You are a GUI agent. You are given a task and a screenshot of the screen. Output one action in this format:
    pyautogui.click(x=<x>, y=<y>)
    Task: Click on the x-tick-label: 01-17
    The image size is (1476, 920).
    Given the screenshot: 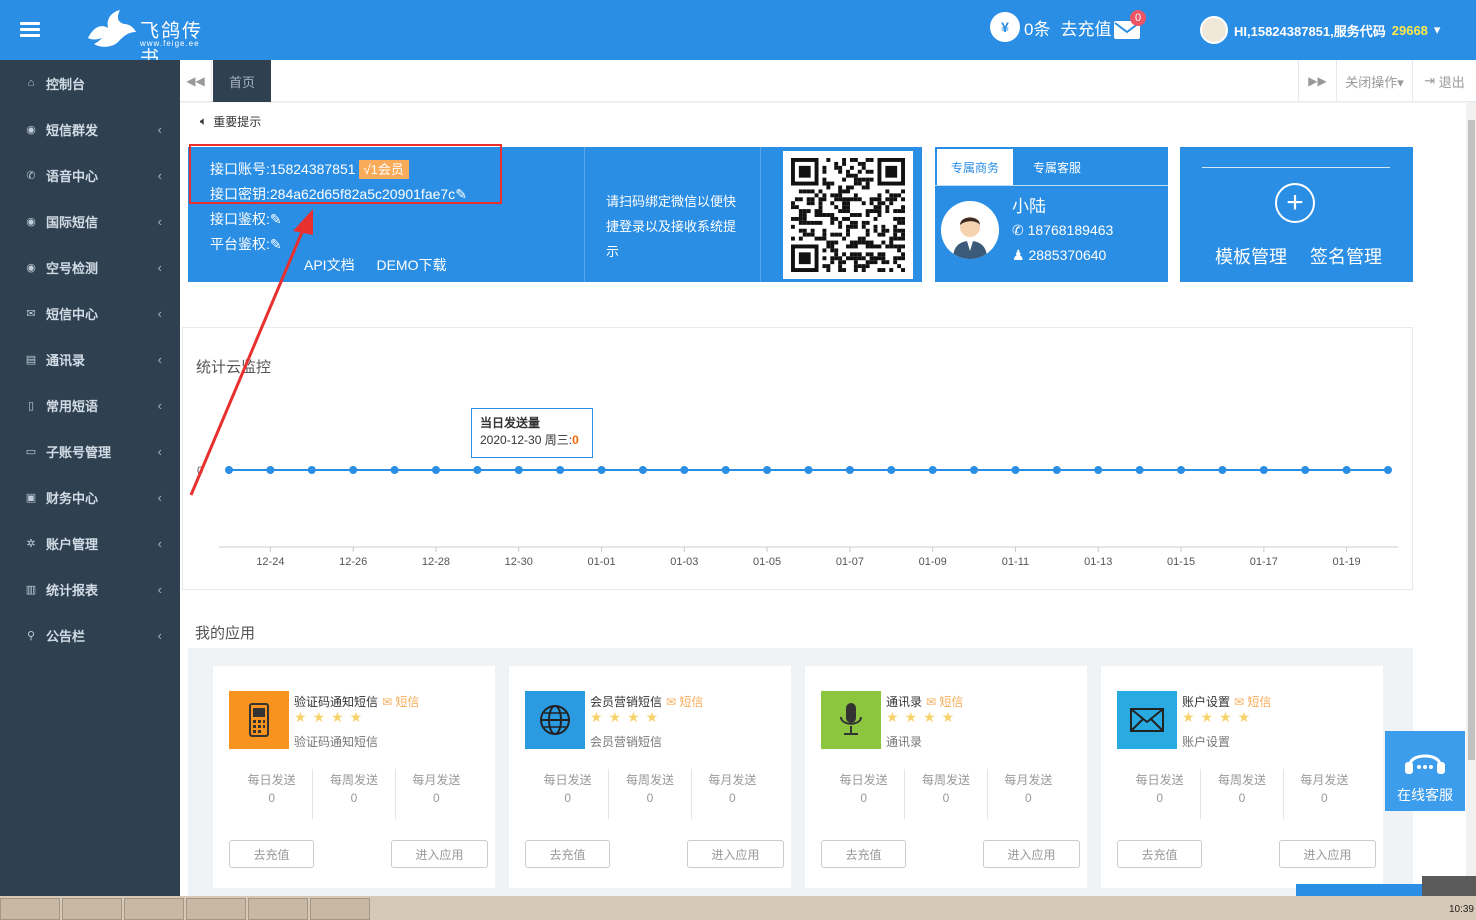 What is the action you would take?
    pyautogui.click(x=1264, y=562)
    